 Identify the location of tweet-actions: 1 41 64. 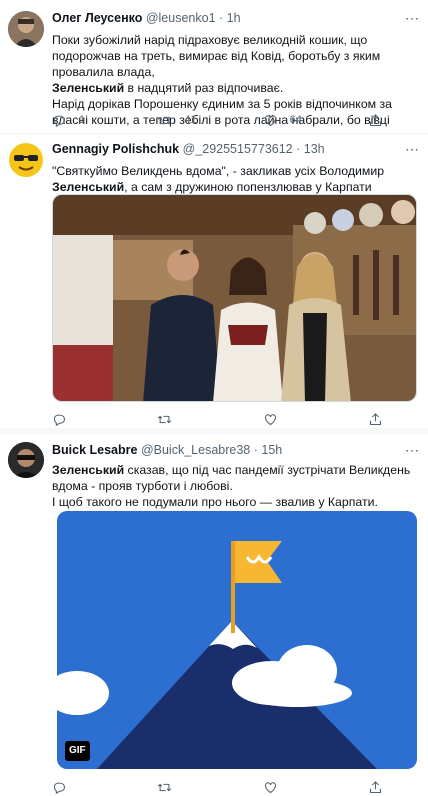
(220, 120).